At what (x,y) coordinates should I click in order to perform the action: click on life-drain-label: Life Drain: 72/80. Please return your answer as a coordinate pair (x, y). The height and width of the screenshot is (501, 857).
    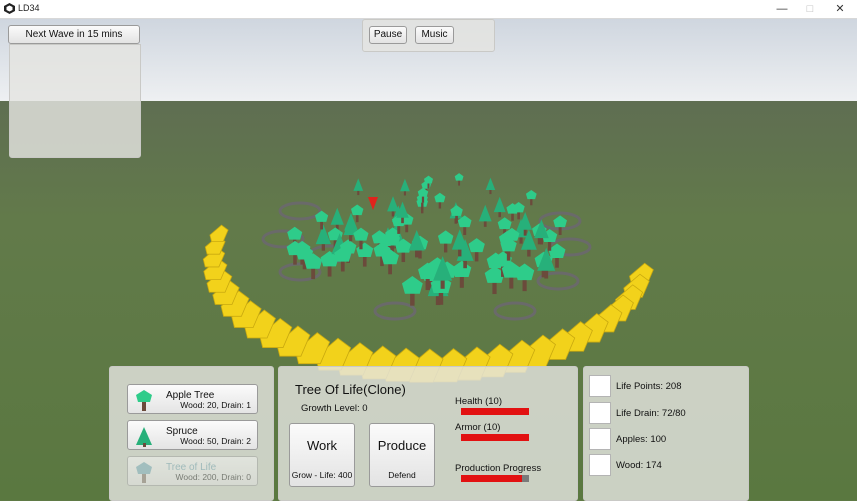
    Looking at the image, I should click on (651, 413).